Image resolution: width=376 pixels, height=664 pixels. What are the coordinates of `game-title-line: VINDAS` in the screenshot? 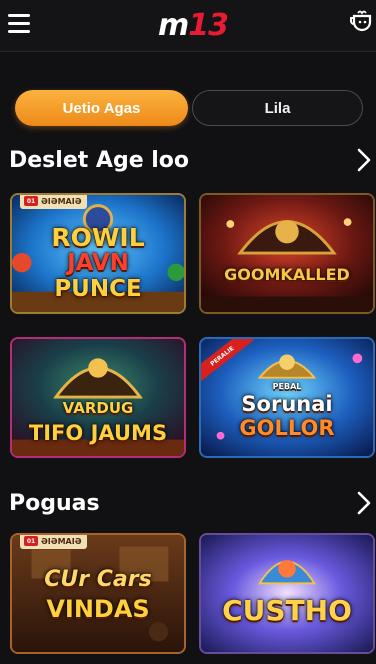 It's located at (98, 609).